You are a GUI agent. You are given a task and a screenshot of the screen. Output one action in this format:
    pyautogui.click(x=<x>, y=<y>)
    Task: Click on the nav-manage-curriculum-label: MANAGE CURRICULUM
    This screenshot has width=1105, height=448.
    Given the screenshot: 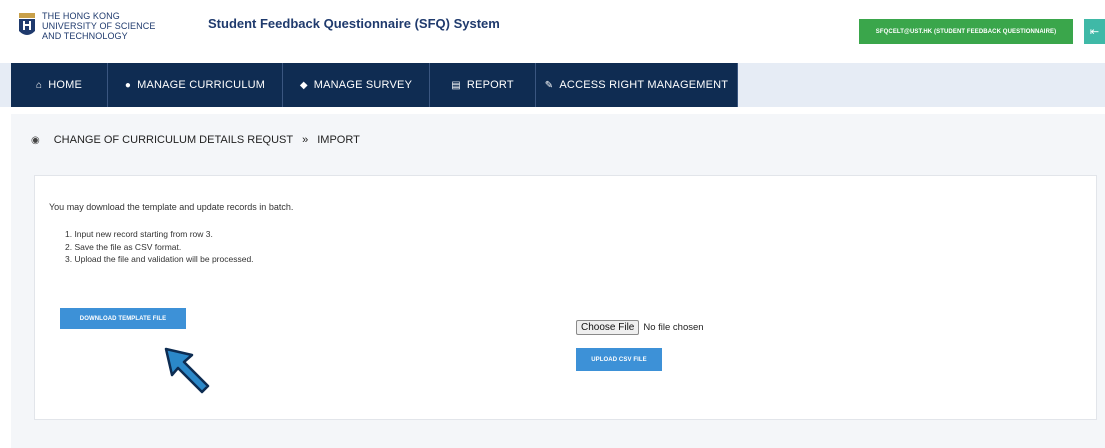 What is the action you would take?
    pyautogui.click(x=201, y=85)
    